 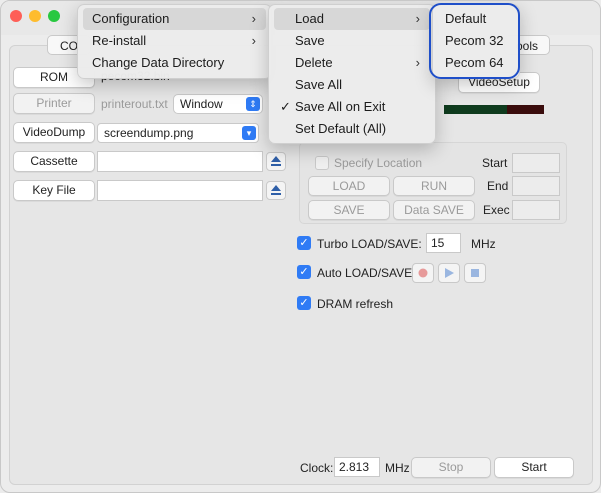 I want to click on specify-location-label: Specify Location, so click(x=378, y=163).